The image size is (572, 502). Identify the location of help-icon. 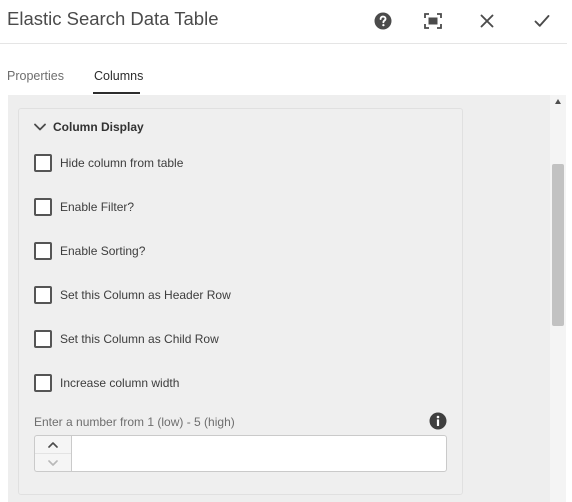
(383, 21).